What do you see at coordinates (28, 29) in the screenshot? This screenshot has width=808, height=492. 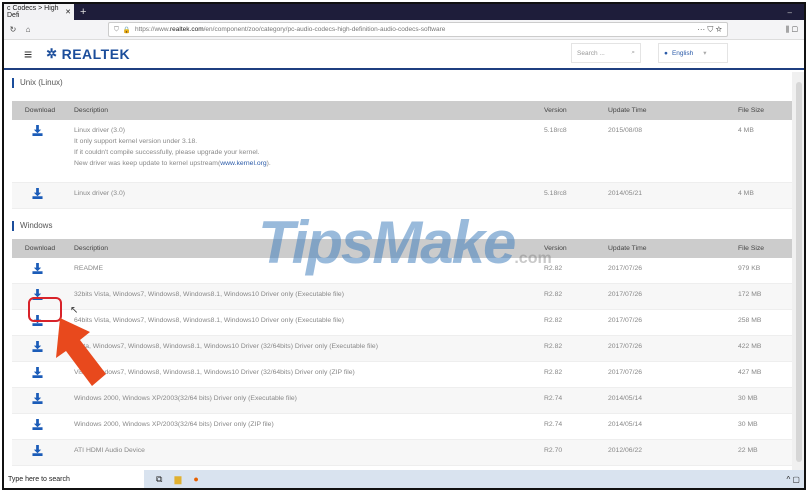 I see `home-icon: ⌂` at bounding box center [28, 29].